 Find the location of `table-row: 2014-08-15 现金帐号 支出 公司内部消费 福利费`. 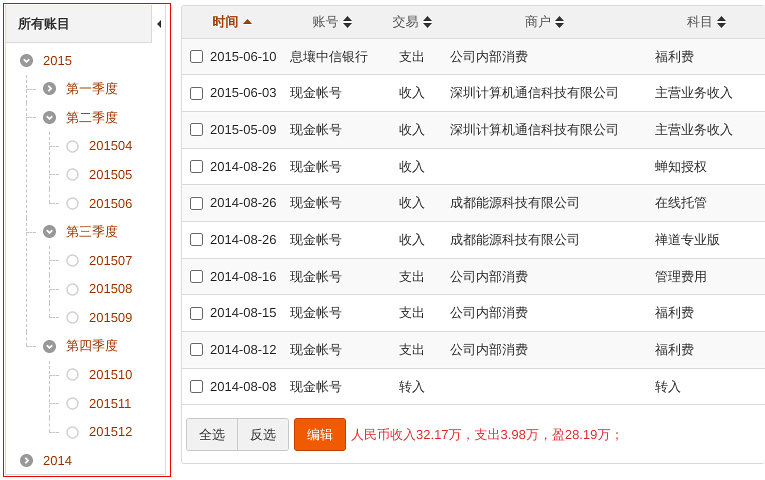

table-row: 2014-08-15 现金帐号 支出 公司内部消费 福利费 is located at coordinates (473, 313).